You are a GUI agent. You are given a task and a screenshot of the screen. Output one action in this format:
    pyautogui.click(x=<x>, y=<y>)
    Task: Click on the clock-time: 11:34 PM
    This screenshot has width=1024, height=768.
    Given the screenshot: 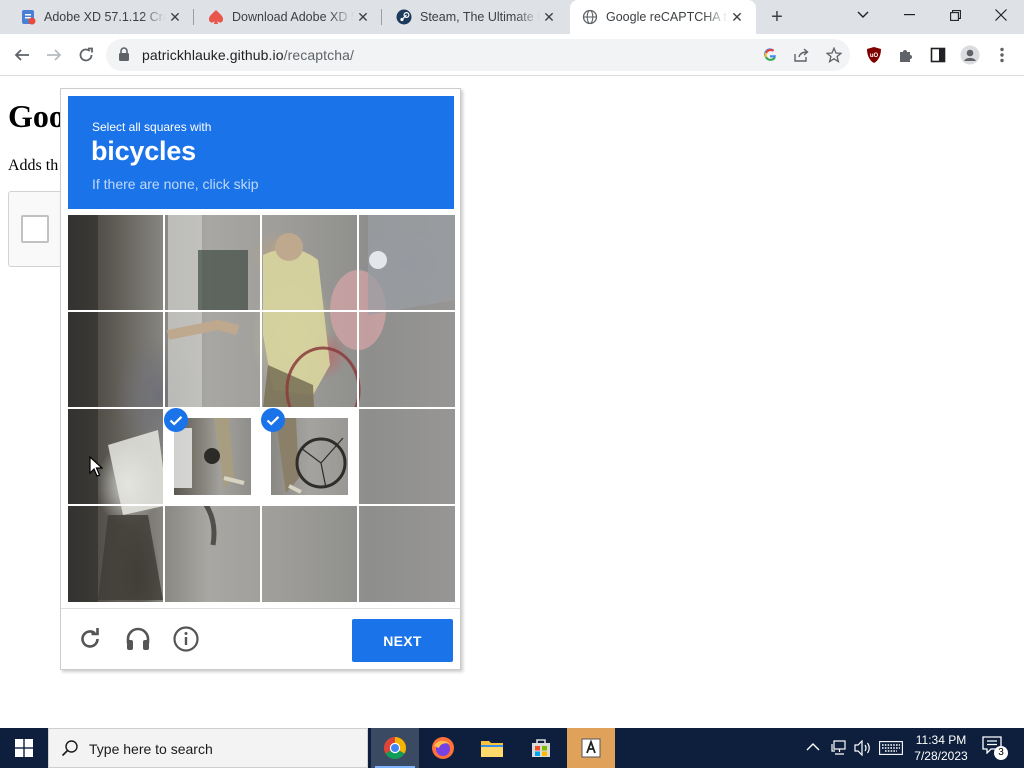 What is the action you would take?
    pyautogui.click(x=941, y=740)
    